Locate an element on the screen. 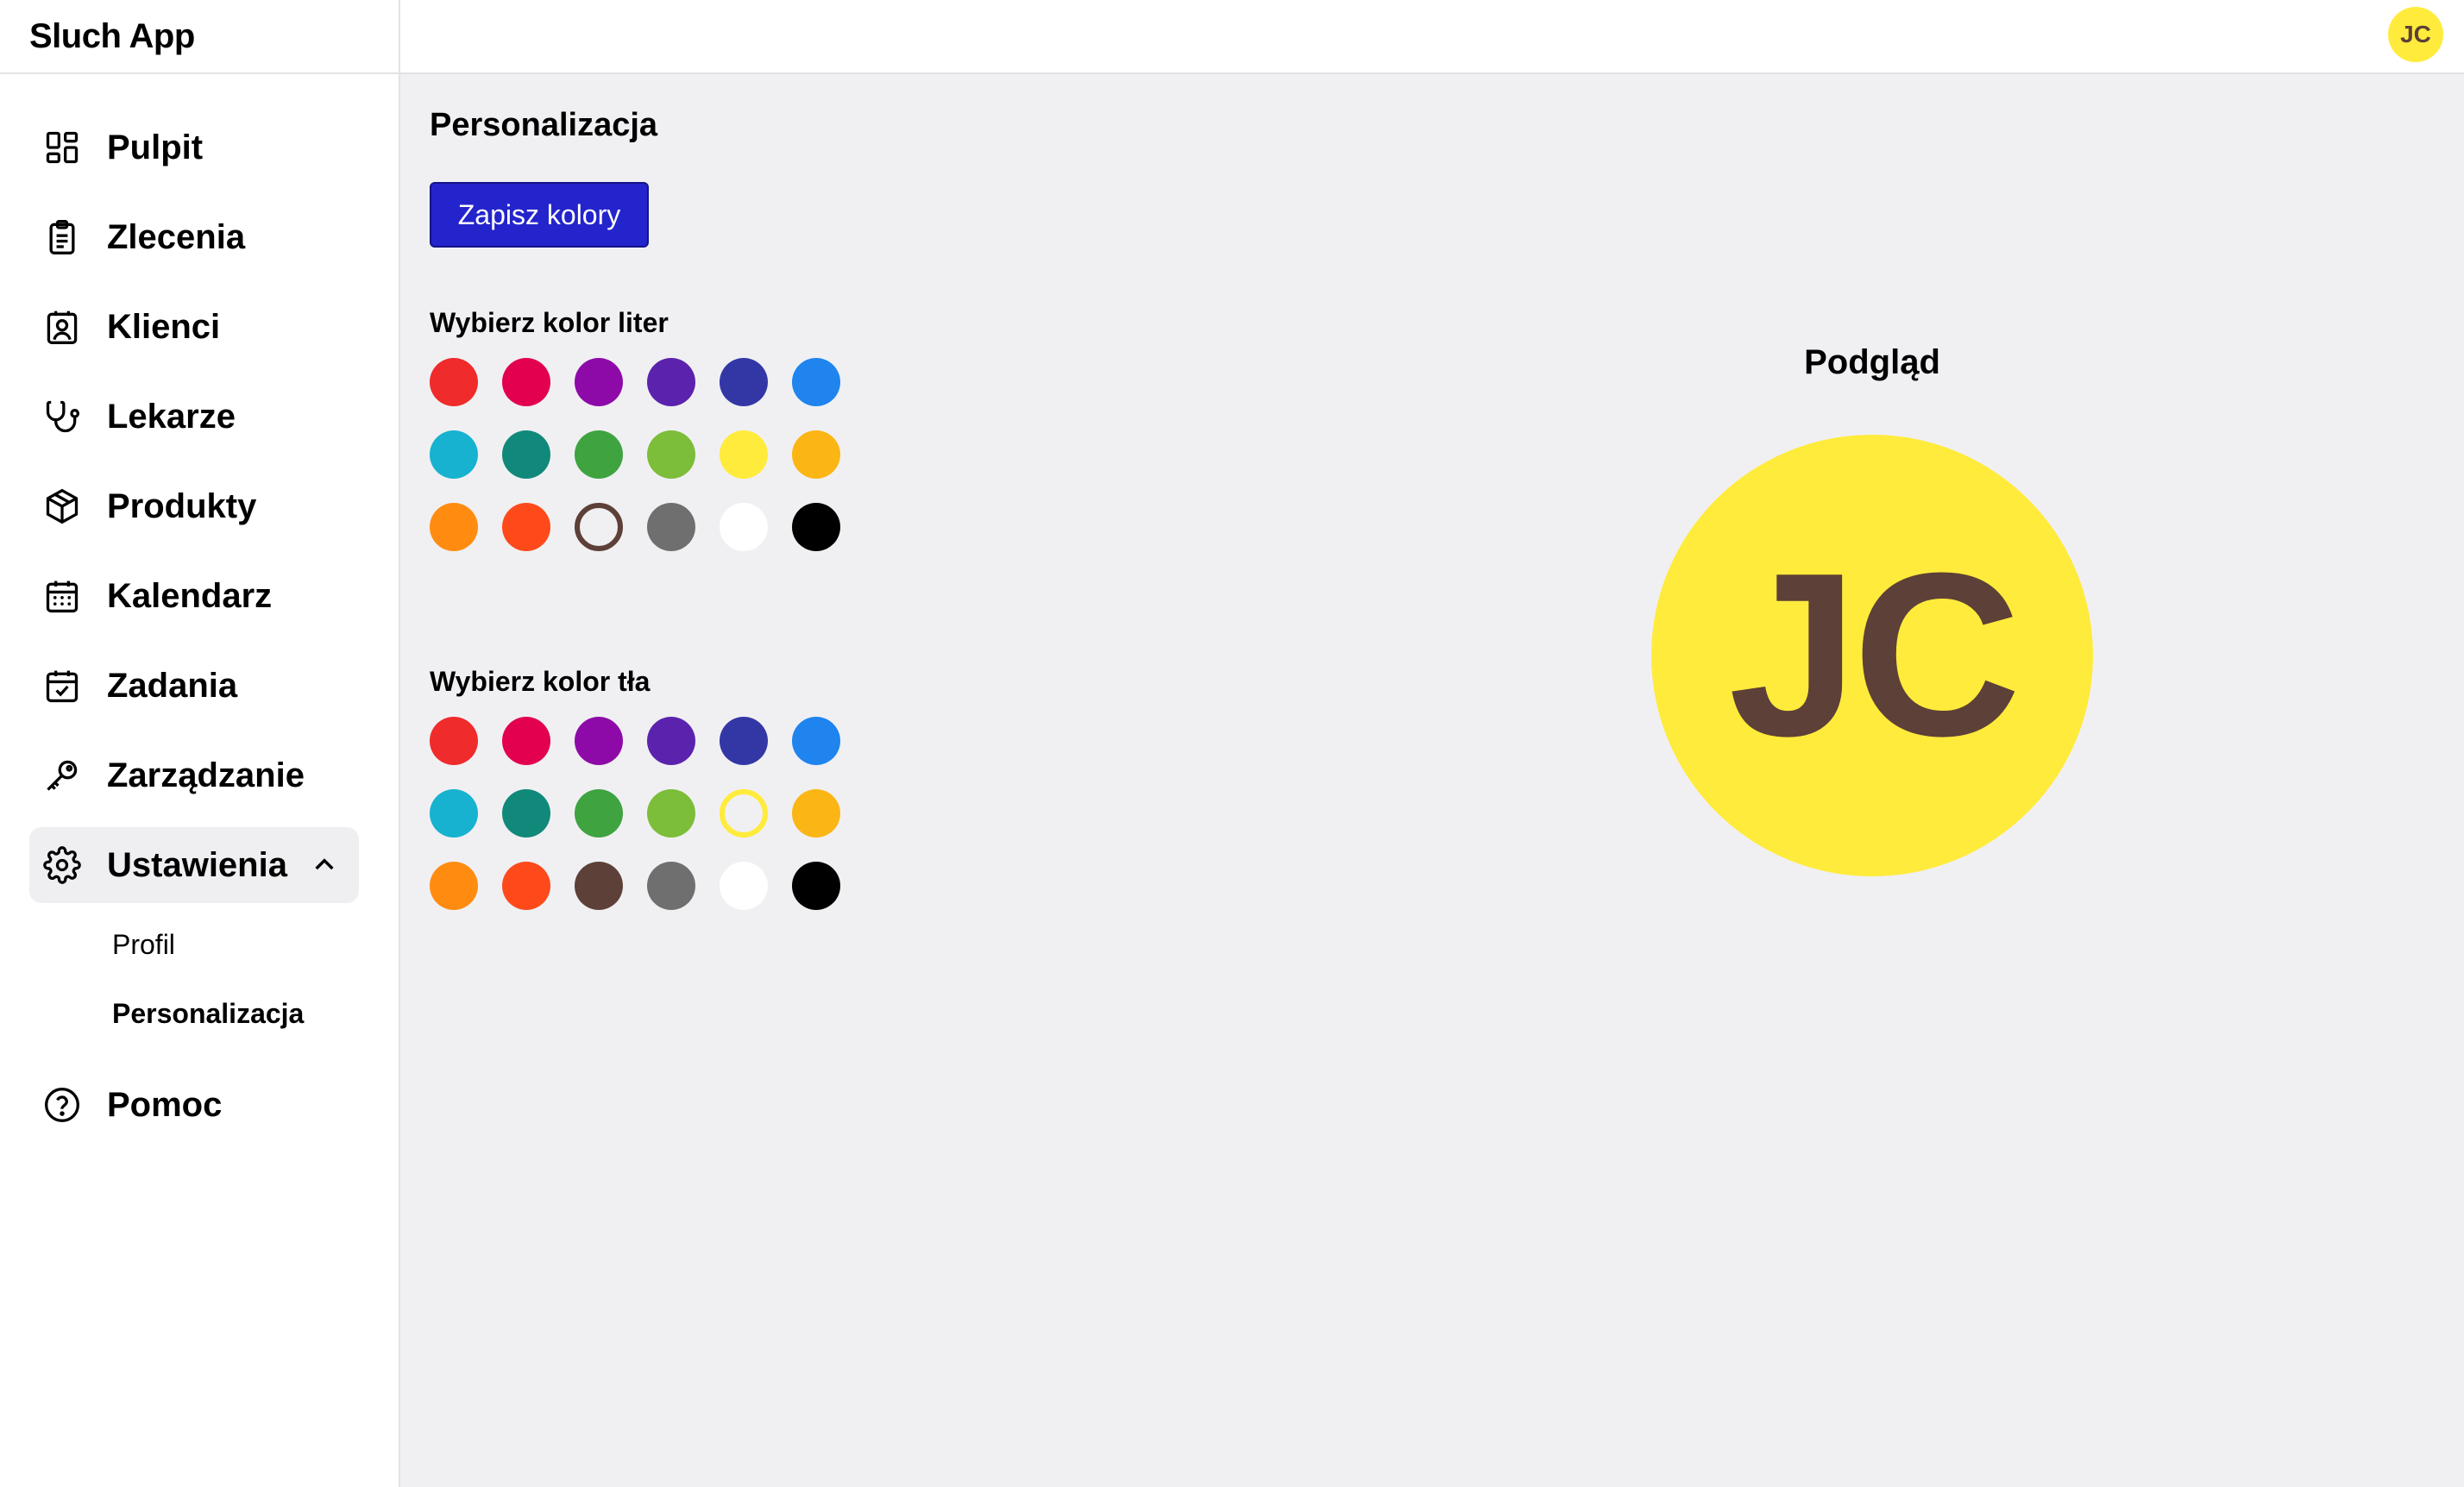 Image resolution: width=2464 pixels, height=1487 pixels. sidebar-item-lekarze: Lekarze is located at coordinates (194, 417).